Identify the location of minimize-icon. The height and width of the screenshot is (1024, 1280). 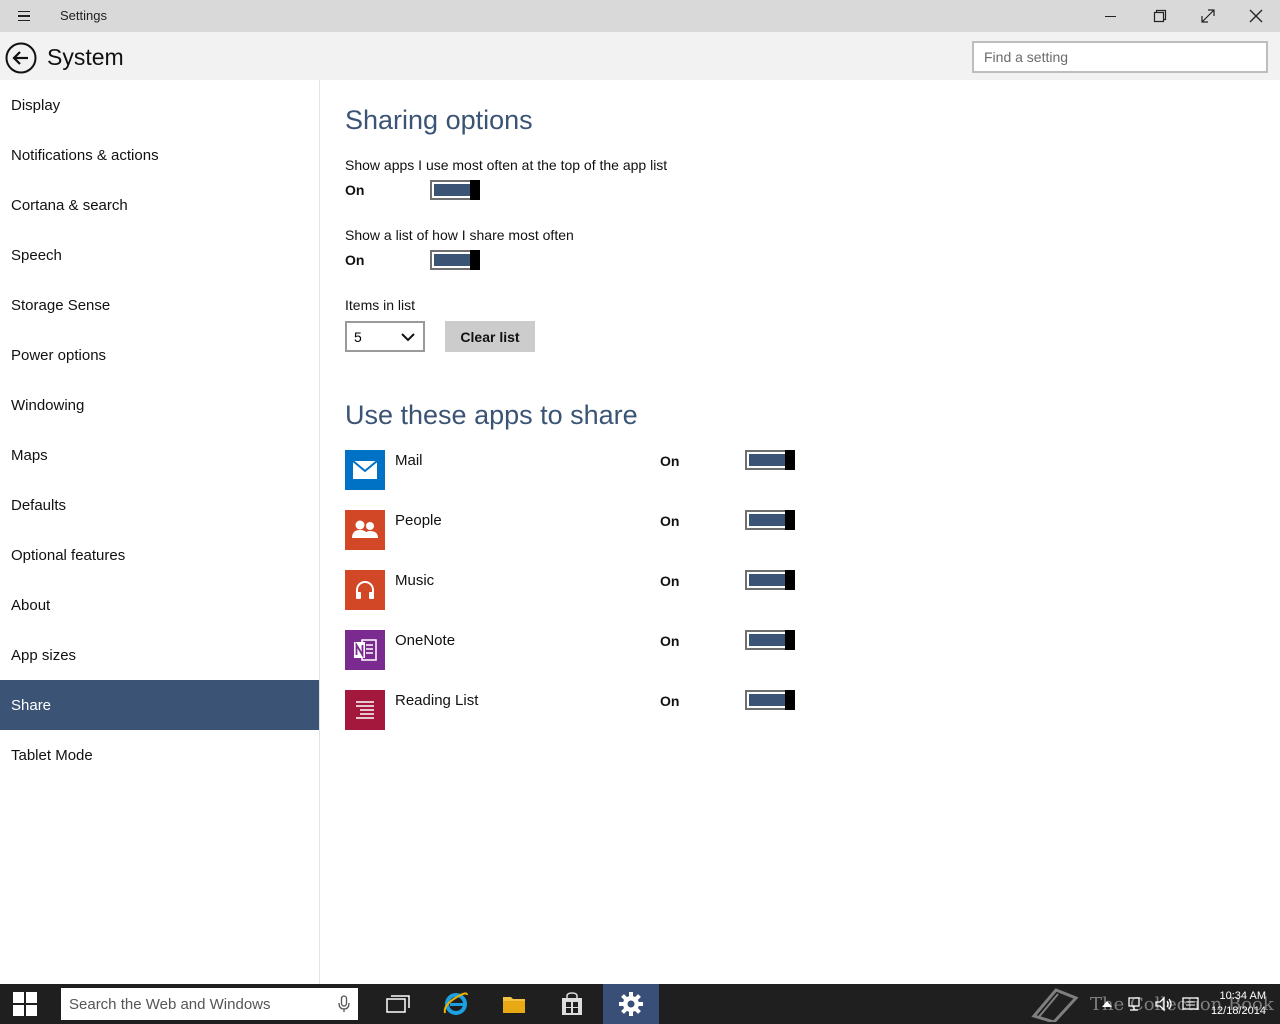
(1110, 16).